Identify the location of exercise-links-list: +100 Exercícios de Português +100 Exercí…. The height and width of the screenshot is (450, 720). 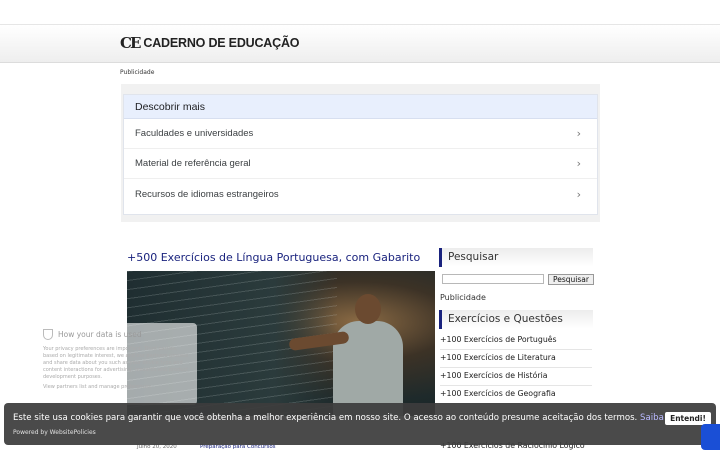
(516, 368).